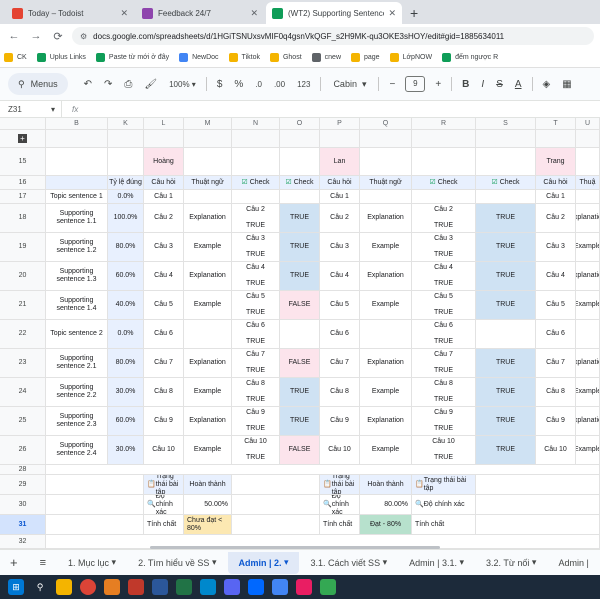 The image size is (600, 599). Describe the element at coordinates (340, 421) in the screenshot. I see `question-cell: Câu 9` at that location.